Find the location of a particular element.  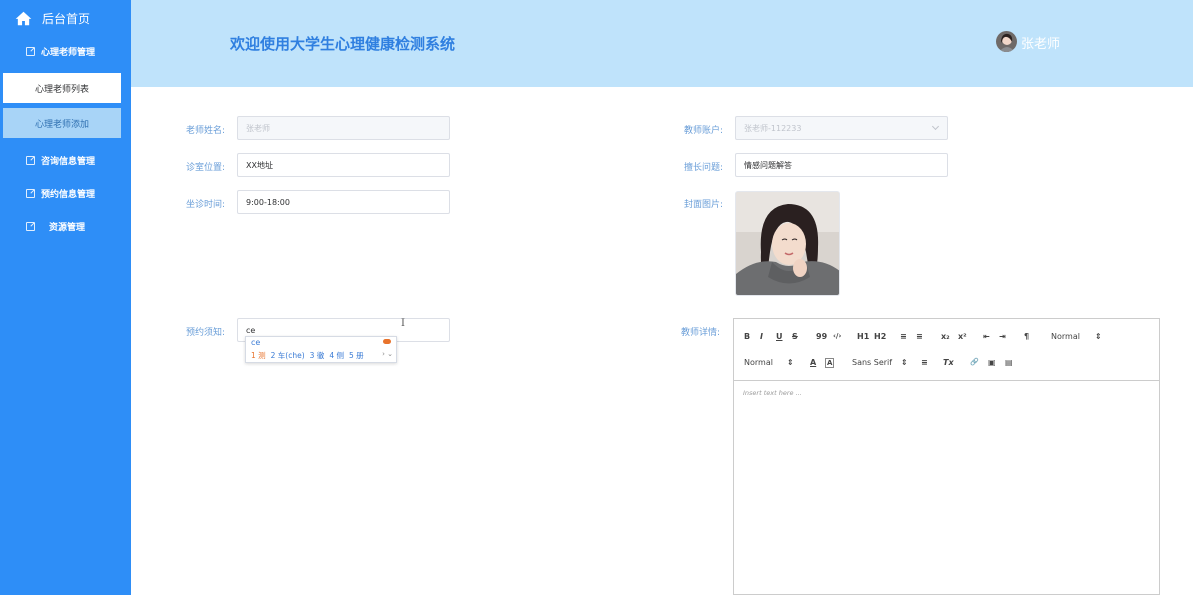

font-select: Sans Serif is located at coordinates (872, 362).